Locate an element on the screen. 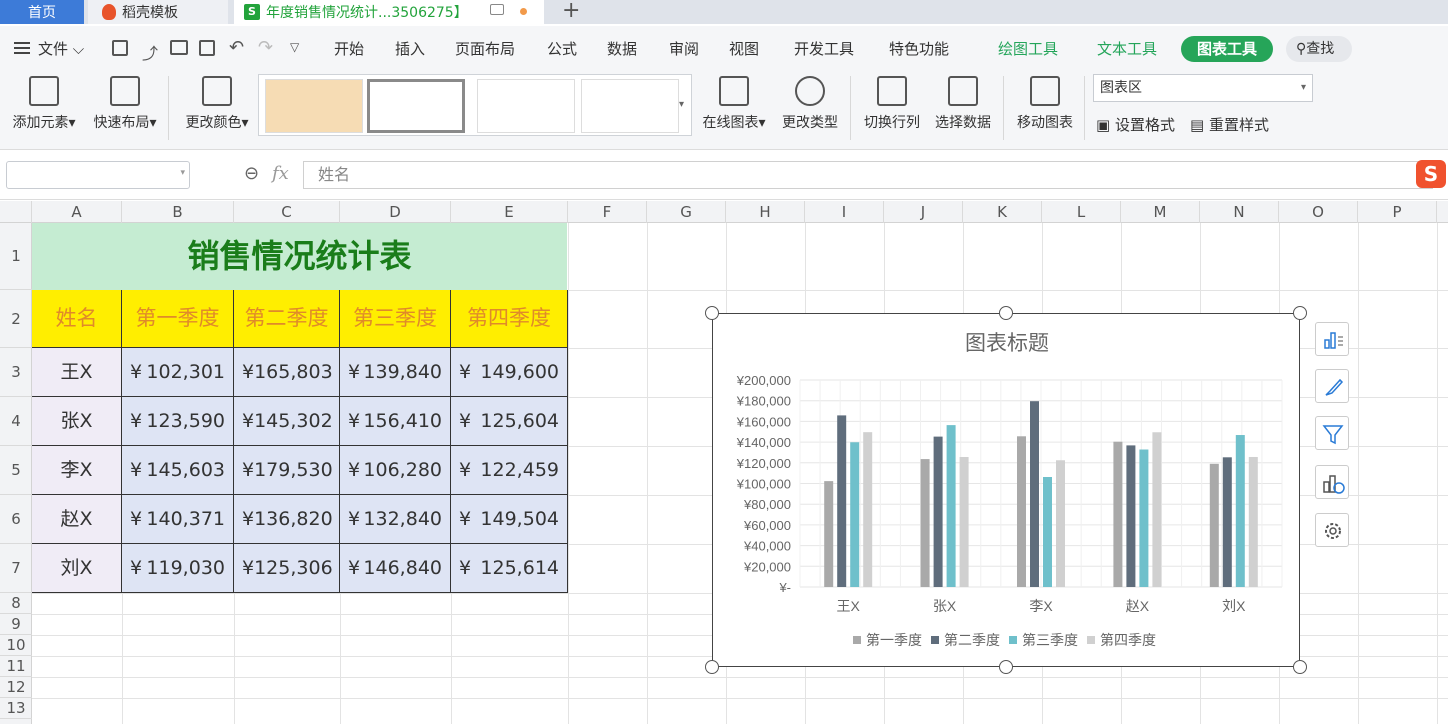 Image resolution: width=1448 pixels, height=724 pixels. row-header: 2 is located at coordinates (16, 319).